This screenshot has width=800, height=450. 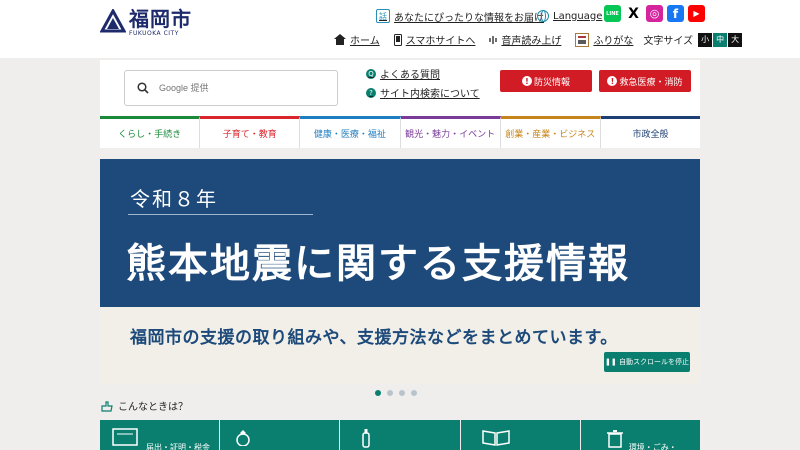 I want to click on instagram-icon: ◎, so click(x=654, y=13).